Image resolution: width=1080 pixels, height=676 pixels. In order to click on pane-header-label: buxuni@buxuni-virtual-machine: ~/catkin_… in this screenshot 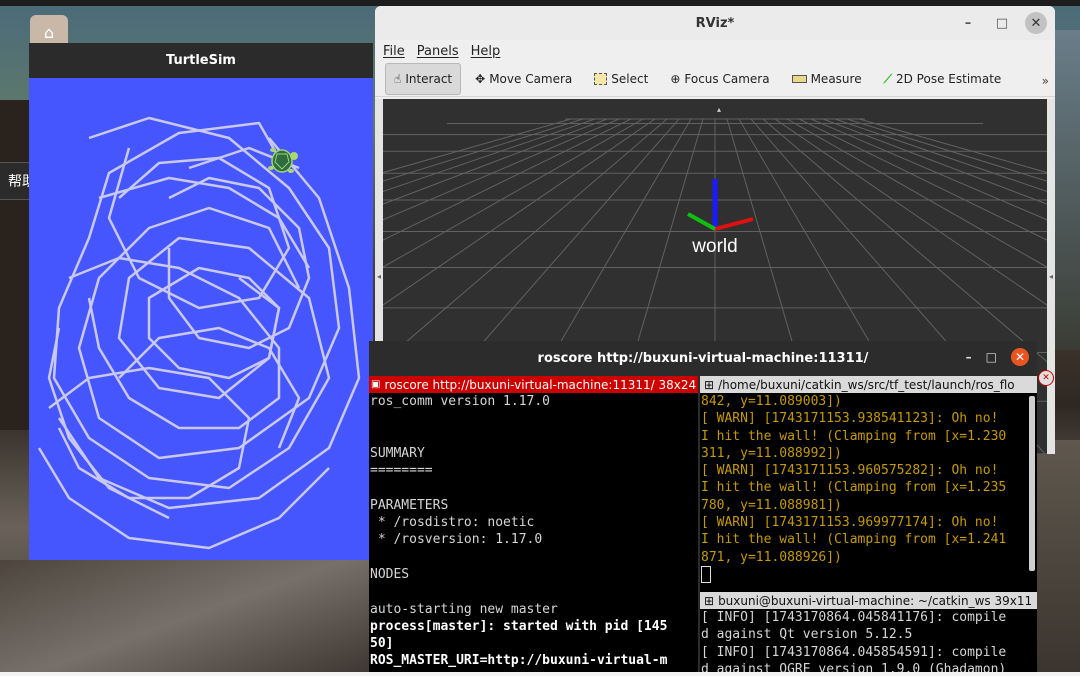, I will do `click(875, 600)`.